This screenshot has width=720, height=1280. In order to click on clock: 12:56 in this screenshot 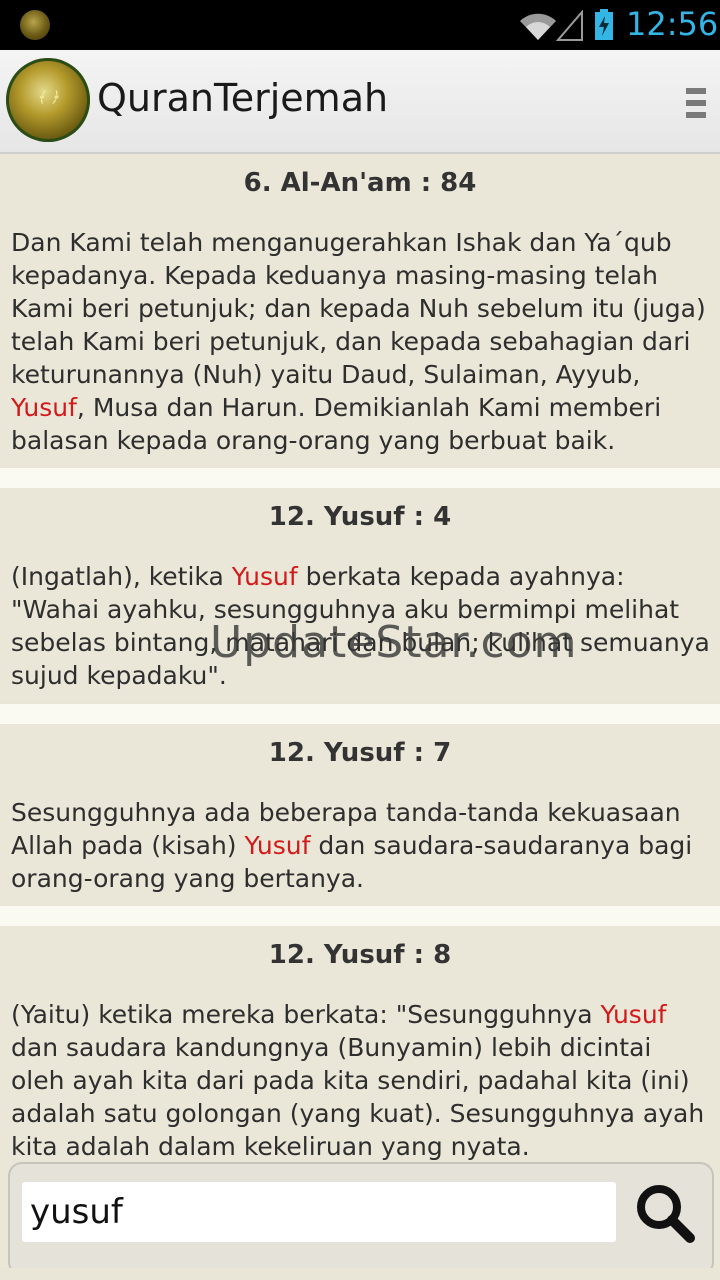, I will do `click(672, 24)`.